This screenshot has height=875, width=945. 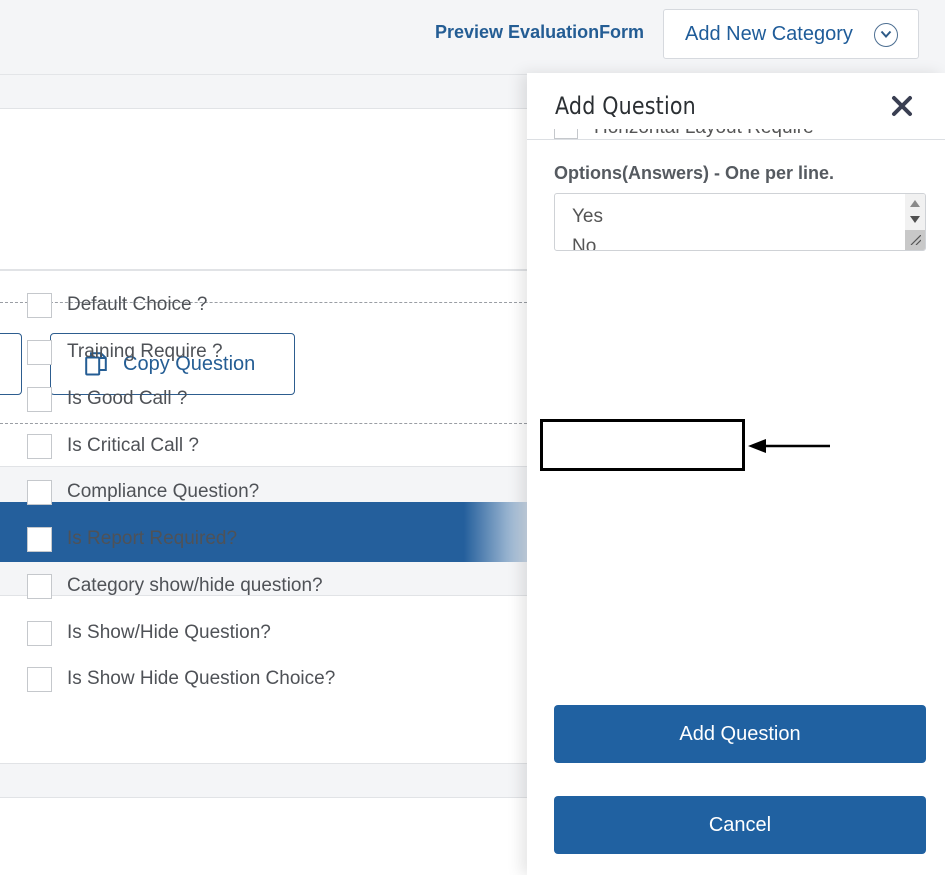 I want to click on is-report-required-checkbox-row: Is Report Required?, so click(x=132, y=539).